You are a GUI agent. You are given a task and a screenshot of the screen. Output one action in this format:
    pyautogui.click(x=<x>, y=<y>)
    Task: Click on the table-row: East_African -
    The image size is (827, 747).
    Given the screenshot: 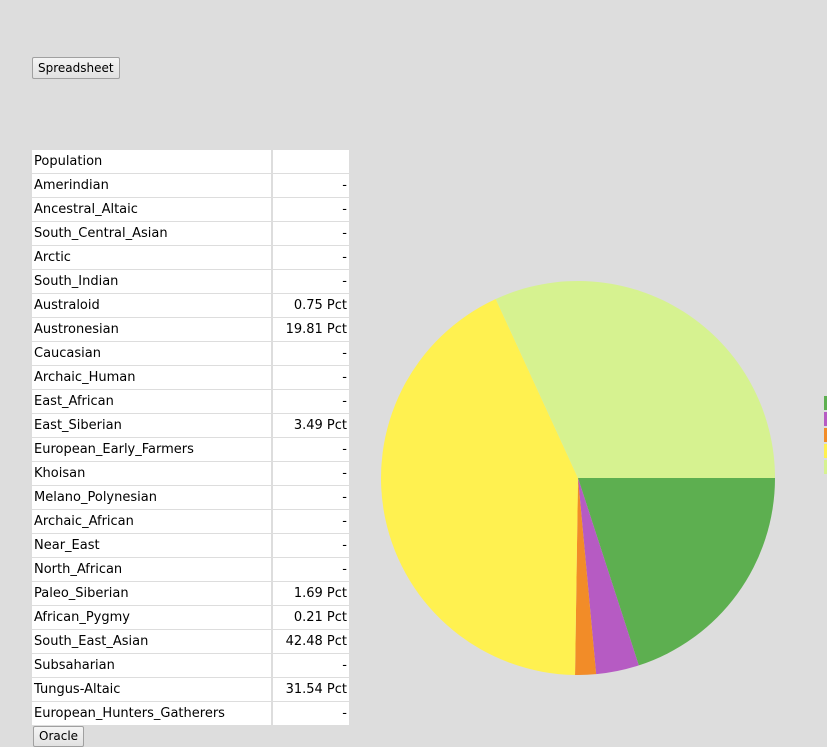 What is the action you would take?
    pyautogui.click(x=190, y=401)
    